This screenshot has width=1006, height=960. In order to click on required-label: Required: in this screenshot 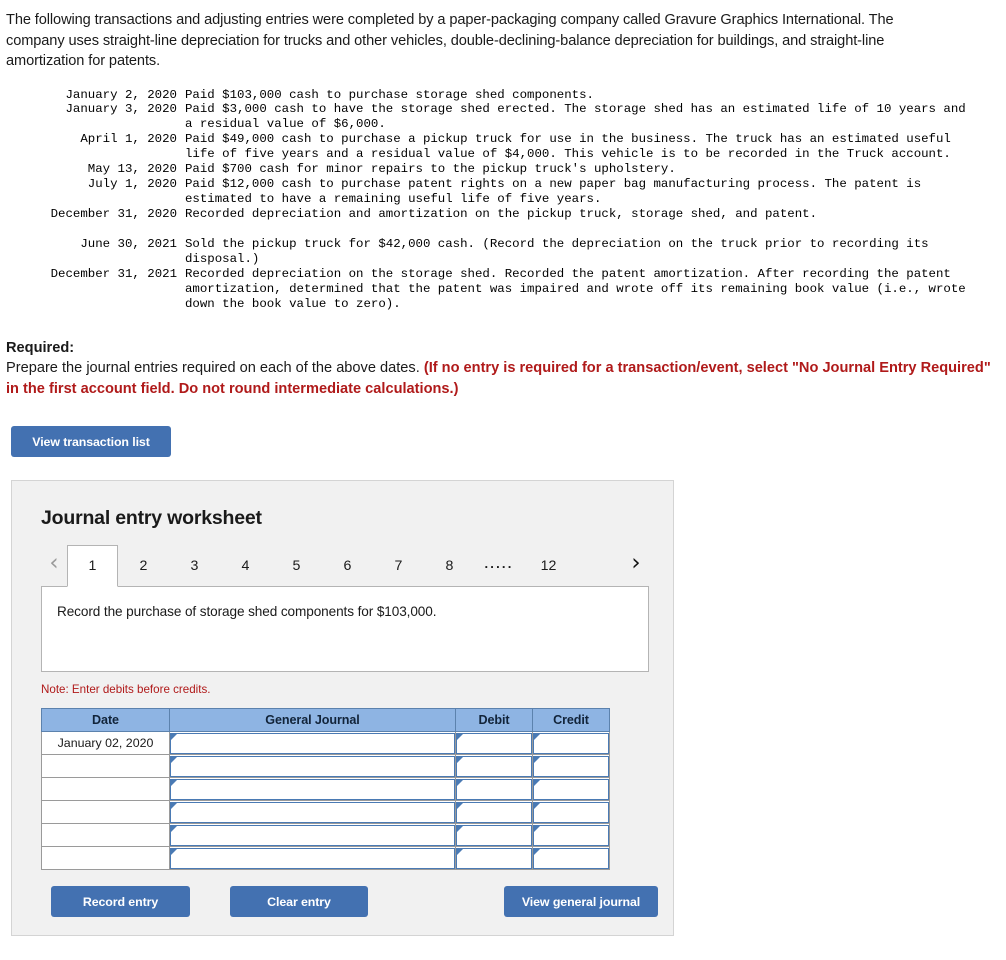, I will do `click(40, 347)`.